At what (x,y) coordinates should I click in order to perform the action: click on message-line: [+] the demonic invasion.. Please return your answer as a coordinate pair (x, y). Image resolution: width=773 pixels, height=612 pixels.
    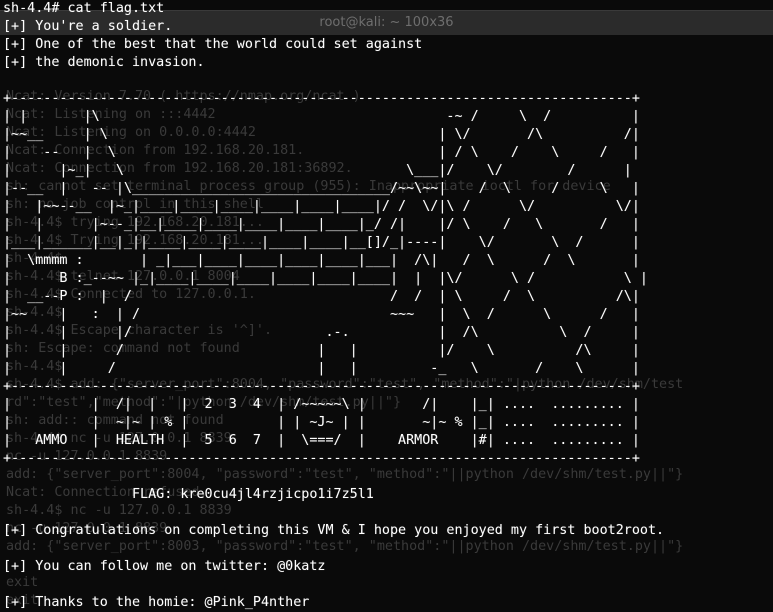
    Looking at the image, I should click on (104, 62).